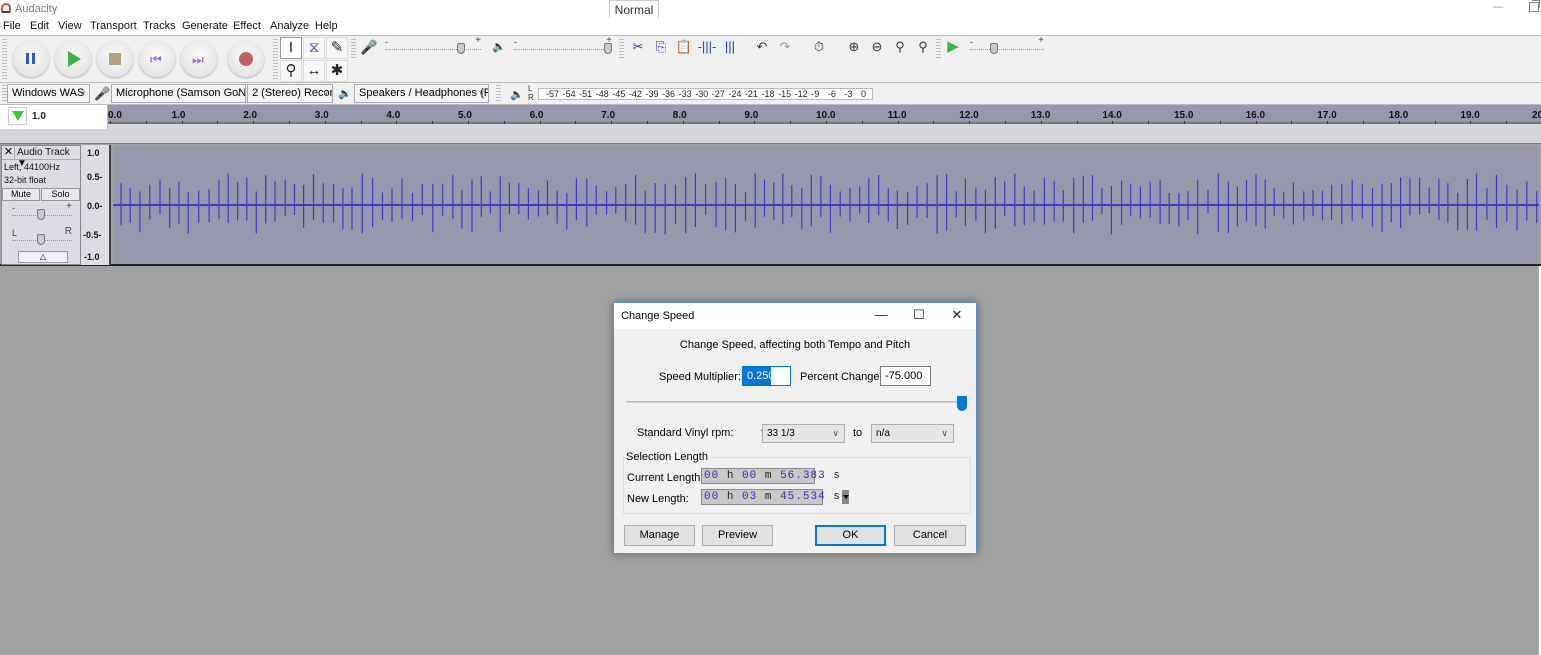  Describe the element at coordinates (178, 93) in the screenshot. I see `recording-device-select: Microphone (Samson GoN ∨` at that location.